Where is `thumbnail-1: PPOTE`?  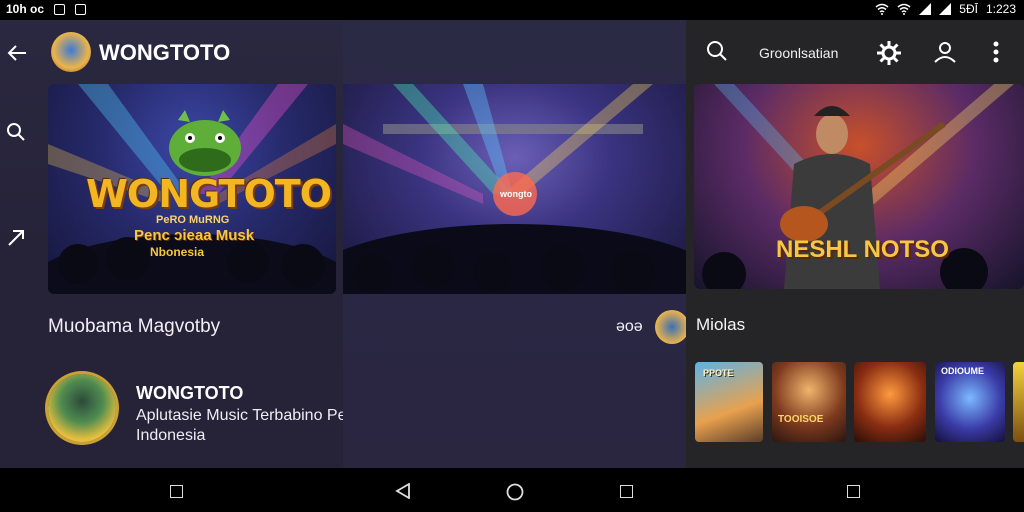
thumbnail-1: PPOTE is located at coordinates (729, 402).